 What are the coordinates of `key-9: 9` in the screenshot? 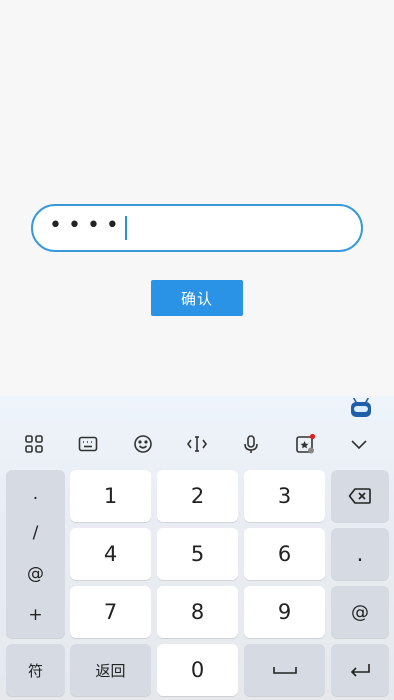 It's located at (284, 612).